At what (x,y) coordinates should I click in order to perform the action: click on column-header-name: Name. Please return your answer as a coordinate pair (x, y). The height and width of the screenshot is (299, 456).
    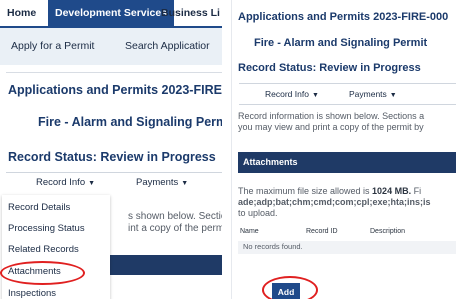
    Looking at the image, I should click on (249, 231).